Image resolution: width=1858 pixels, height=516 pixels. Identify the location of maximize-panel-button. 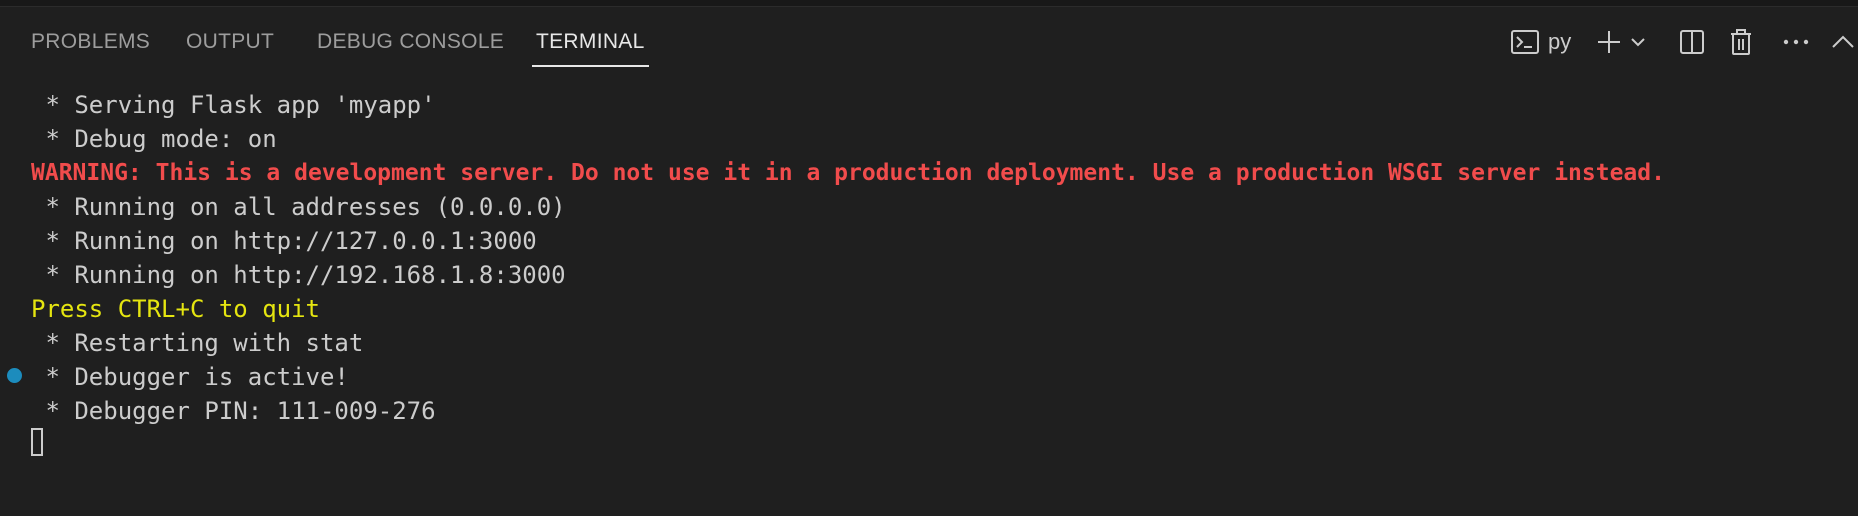
(1843, 42).